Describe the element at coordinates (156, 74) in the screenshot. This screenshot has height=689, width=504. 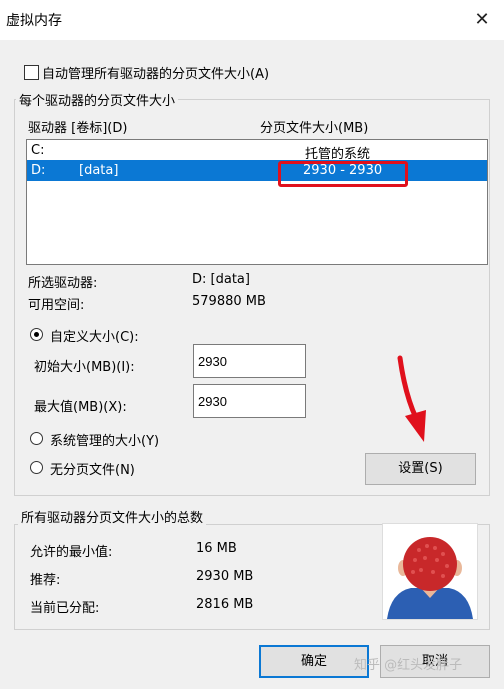
I see `auto-manage-label: 自动管理所有驱动器的分页文件大小(A)` at that location.